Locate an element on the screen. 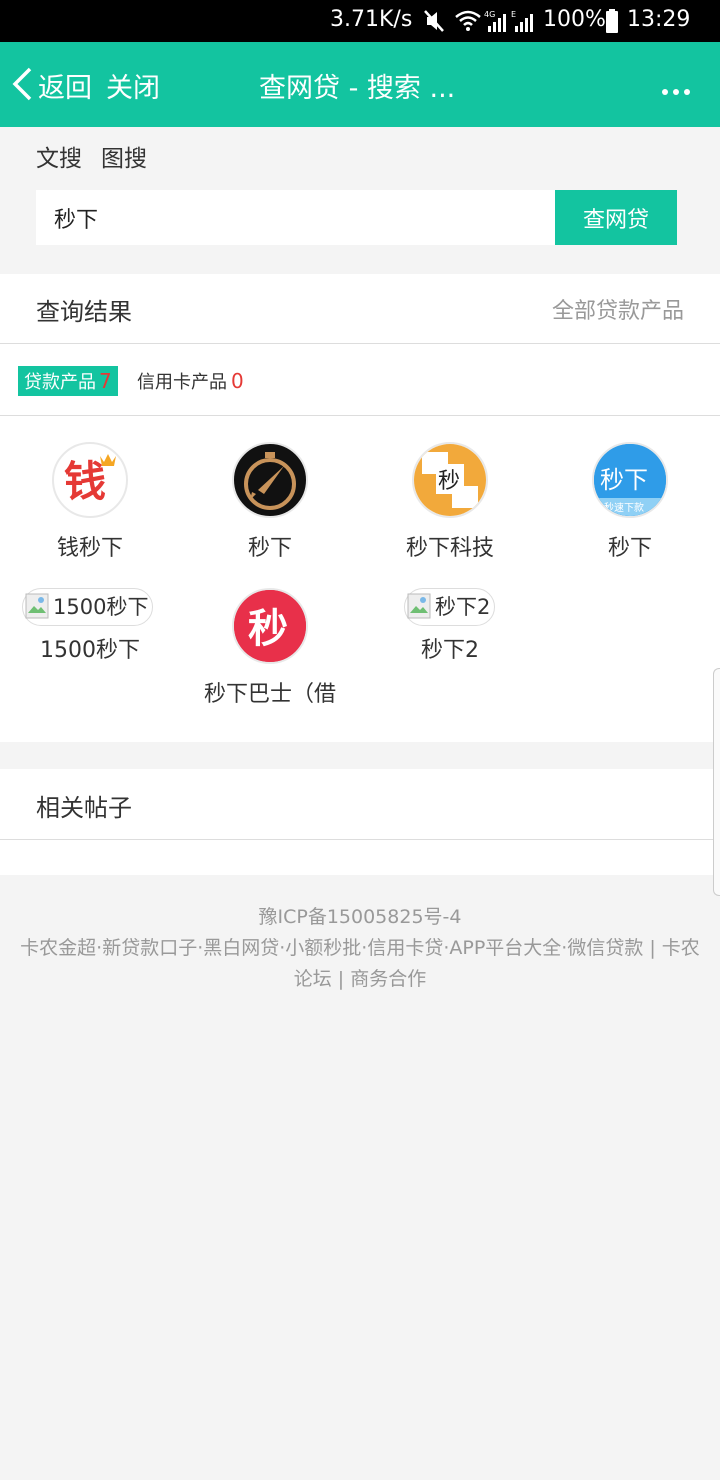  tab-text-search: 文搜 is located at coordinates (59, 156).